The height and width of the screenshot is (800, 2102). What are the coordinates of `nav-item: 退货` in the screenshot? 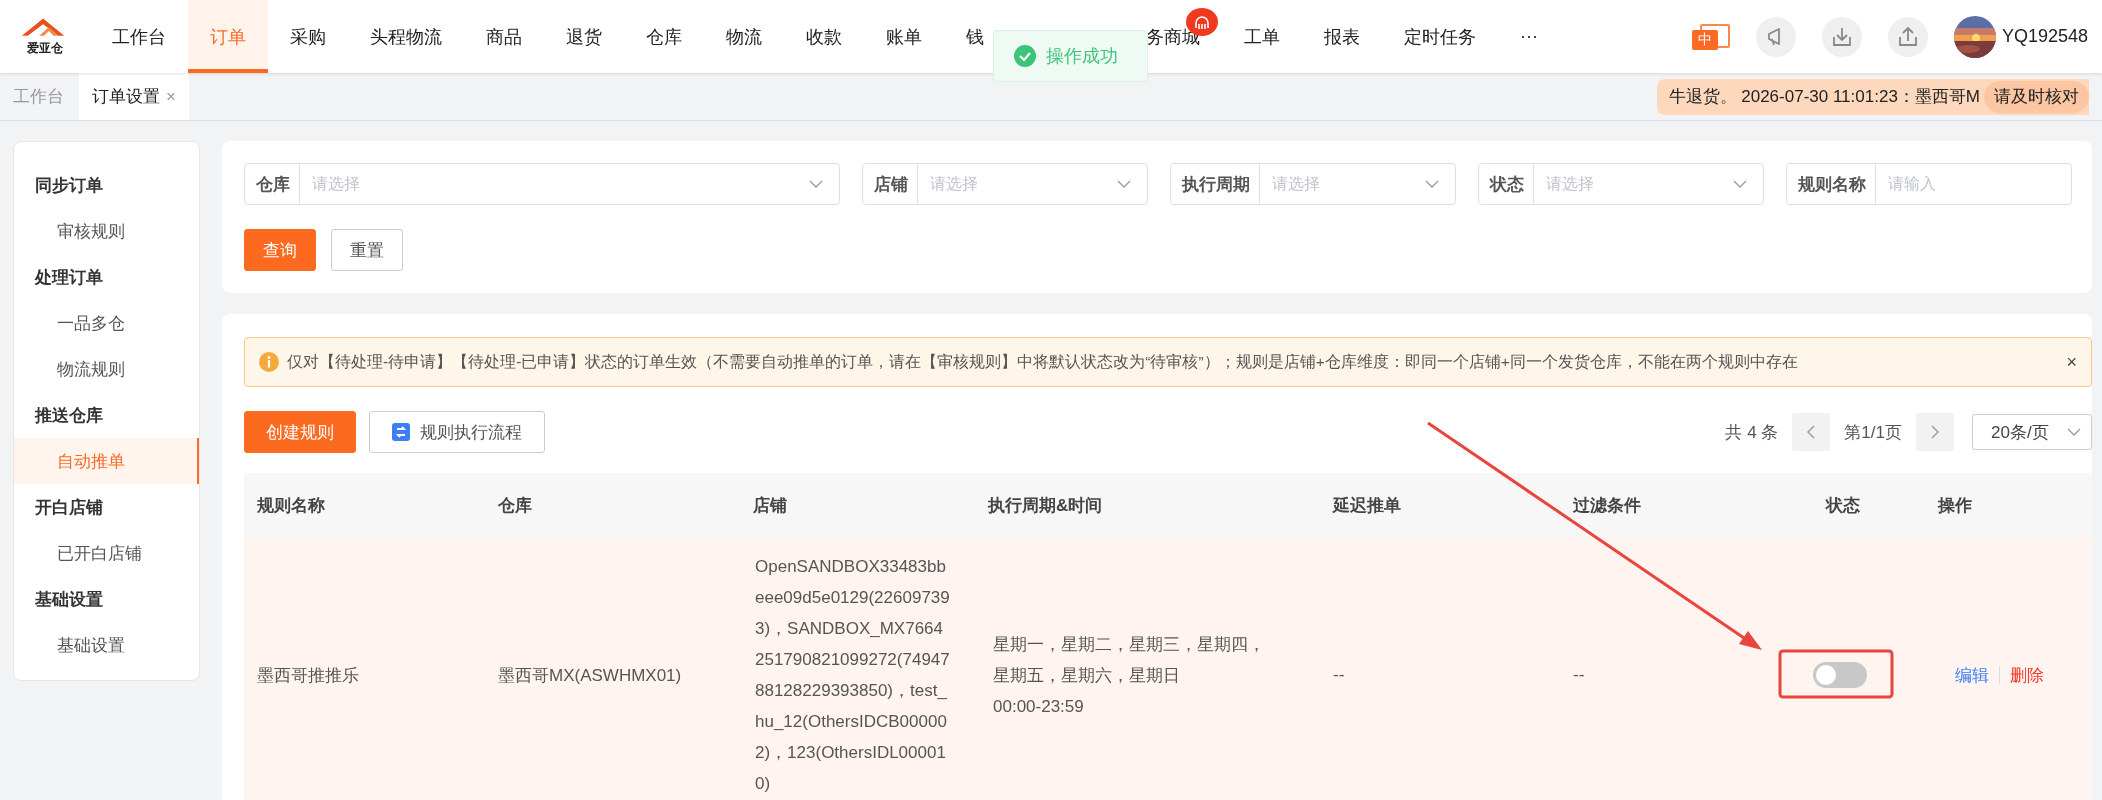 It's located at (584, 36).